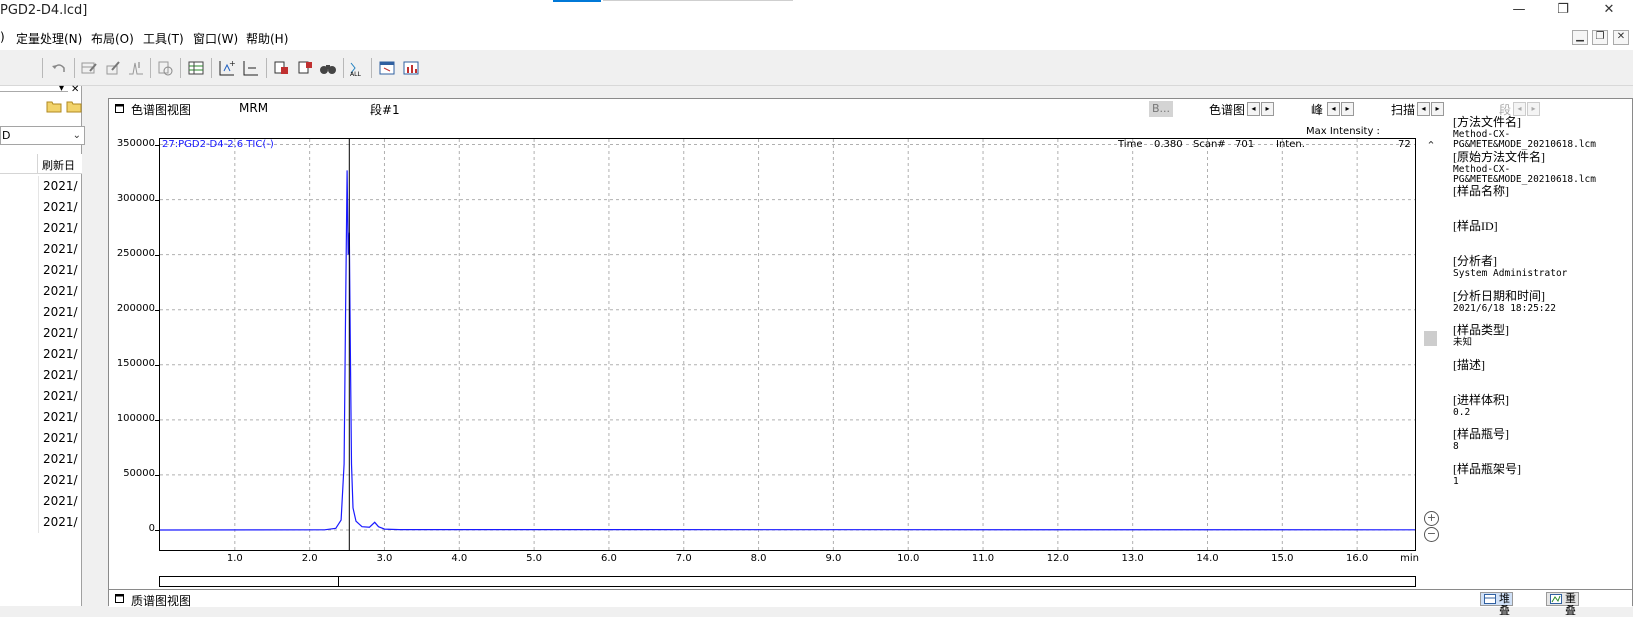 This screenshot has width=1633, height=617. What do you see at coordinates (1423, 109) in the screenshot?
I see `nav-scan-prev: ◂` at bounding box center [1423, 109].